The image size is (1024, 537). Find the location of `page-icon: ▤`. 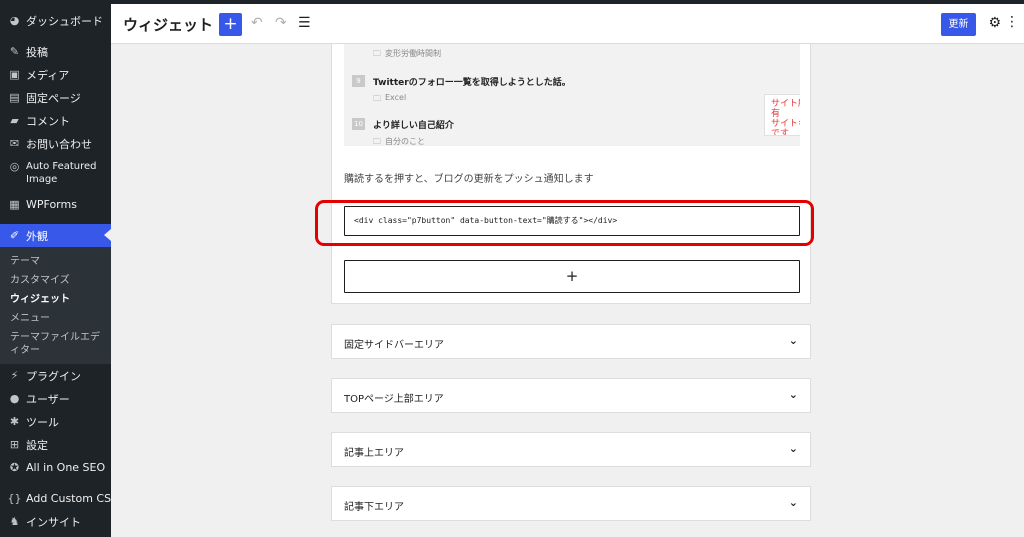

page-icon: ▤ is located at coordinates (14, 97).